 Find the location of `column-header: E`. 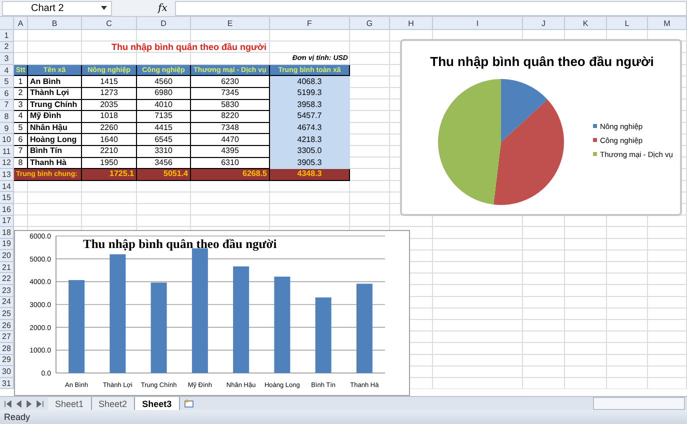

column-header: E is located at coordinates (230, 23).